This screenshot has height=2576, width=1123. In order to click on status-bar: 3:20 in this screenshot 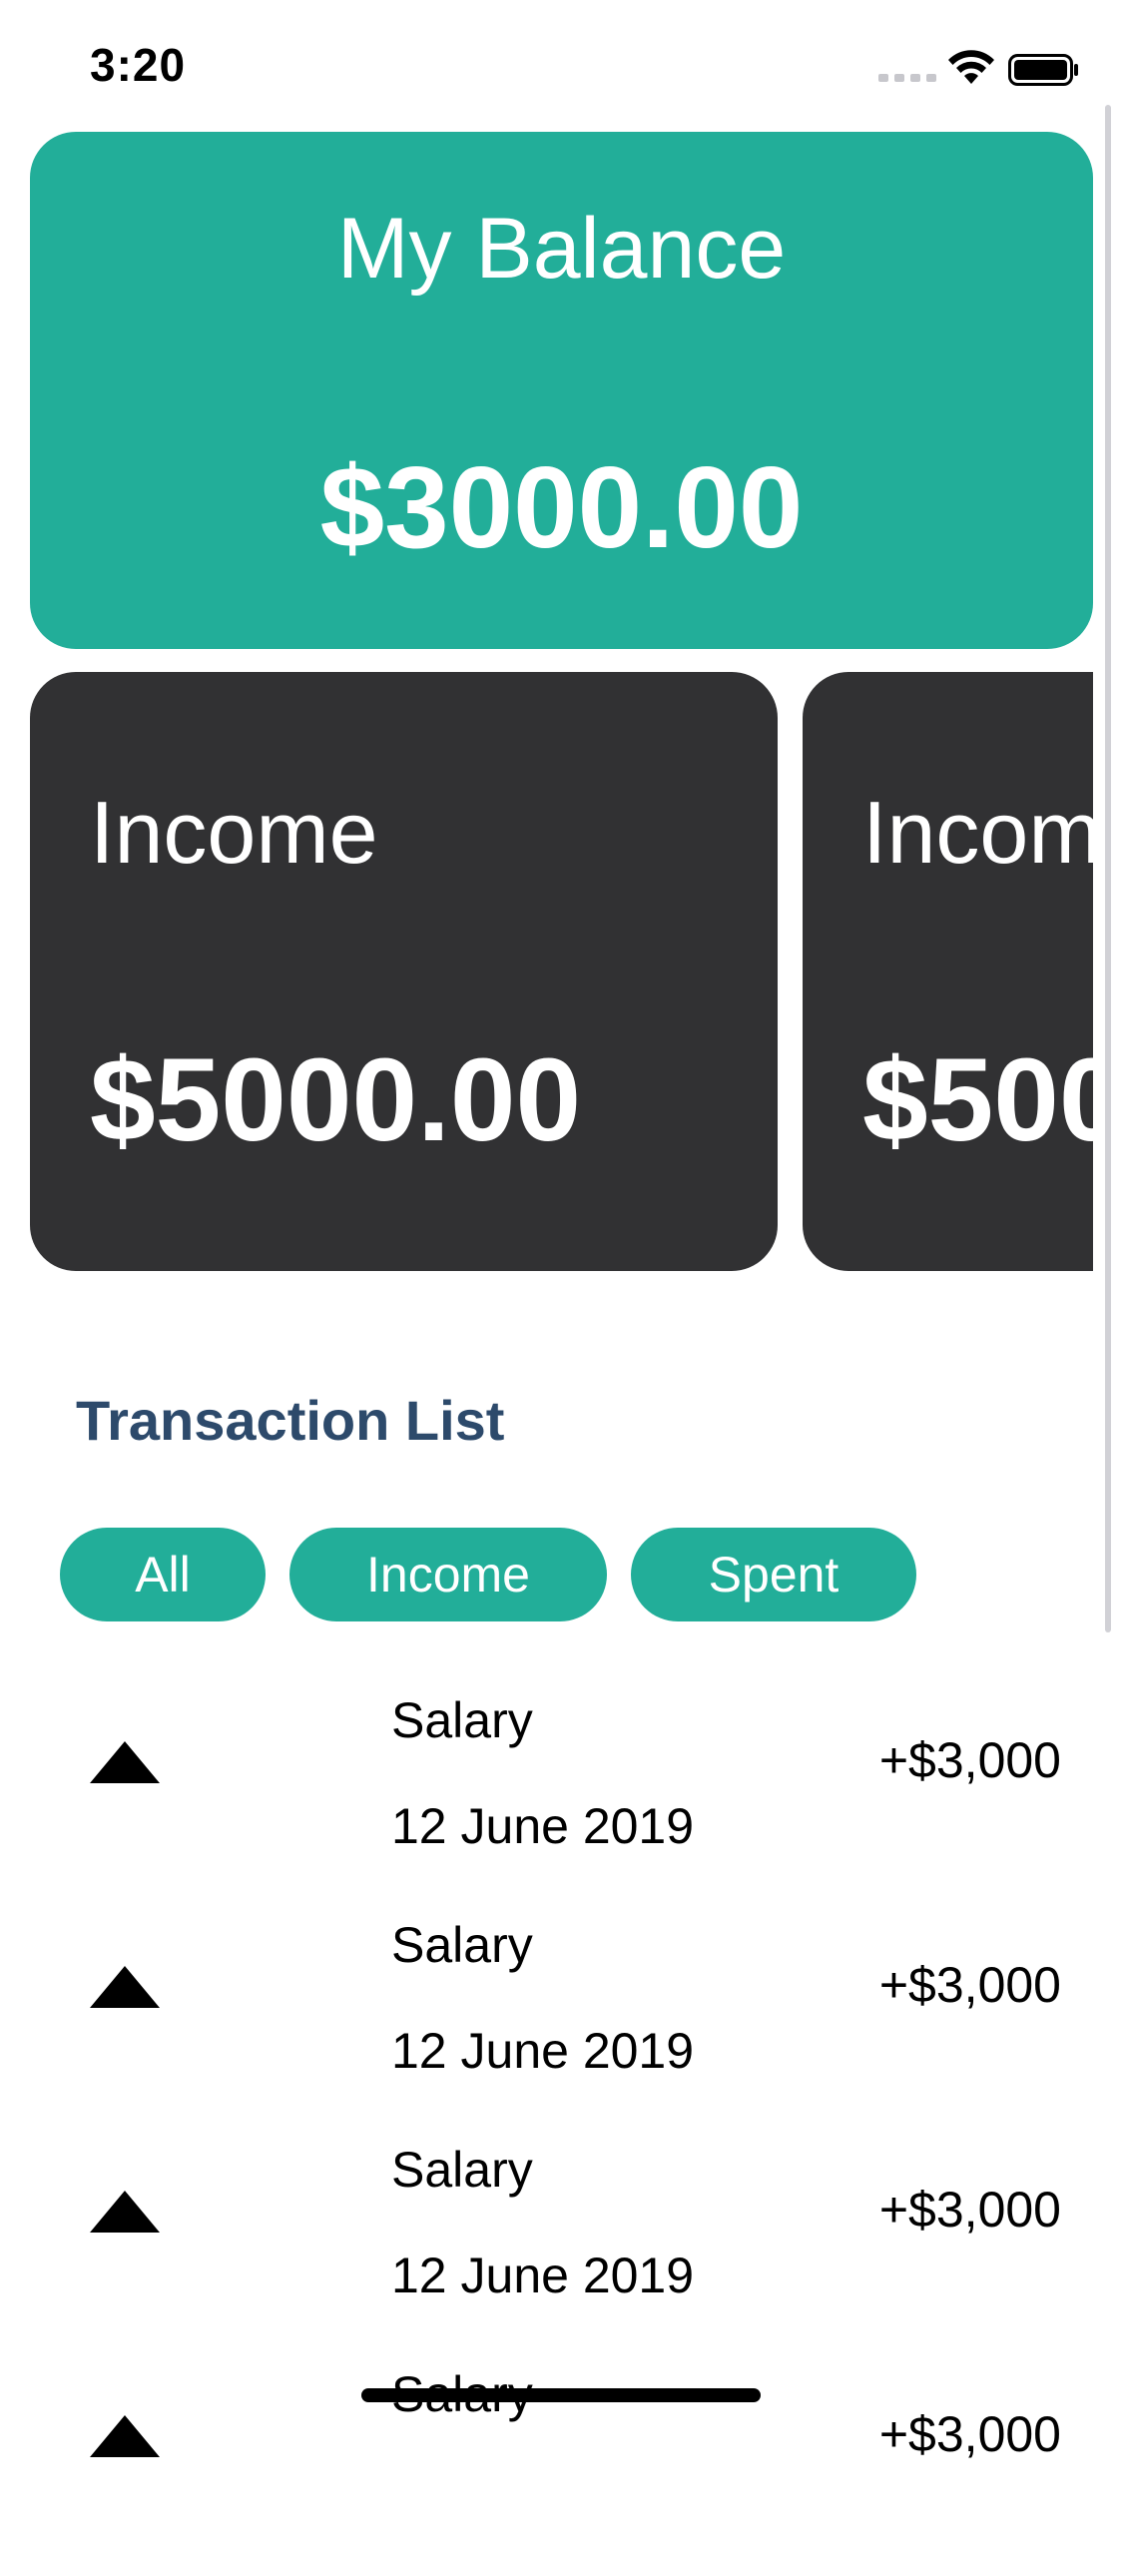, I will do `click(561, 66)`.